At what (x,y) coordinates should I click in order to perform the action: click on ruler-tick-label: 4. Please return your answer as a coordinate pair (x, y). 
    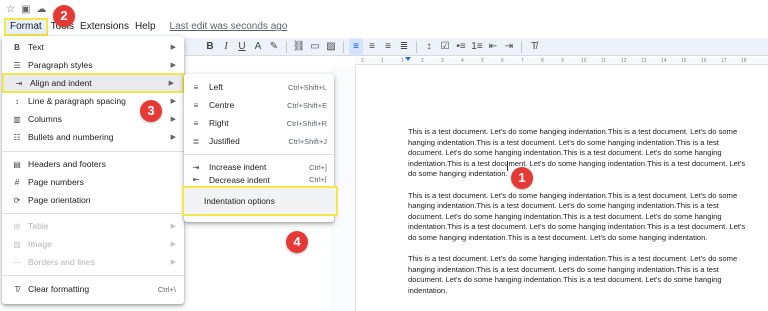
    Looking at the image, I should click on (462, 61).